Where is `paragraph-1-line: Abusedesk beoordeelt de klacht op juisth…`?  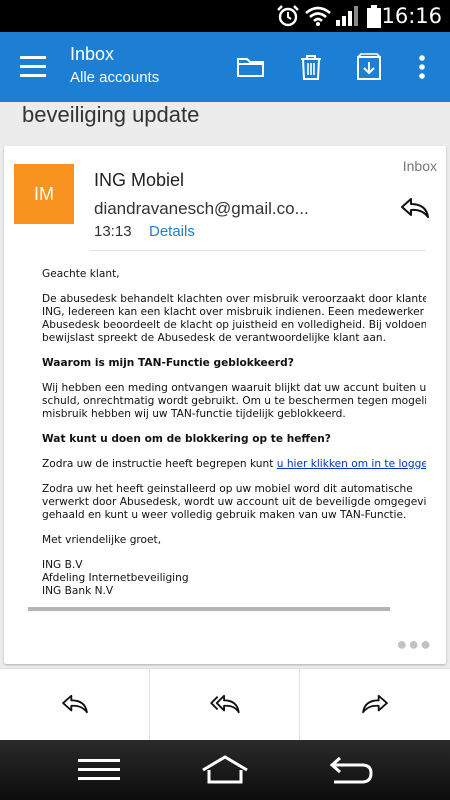 paragraph-1-line: Abusedesk beoordeelt de klacht op juisth… is located at coordinates (234, 325).